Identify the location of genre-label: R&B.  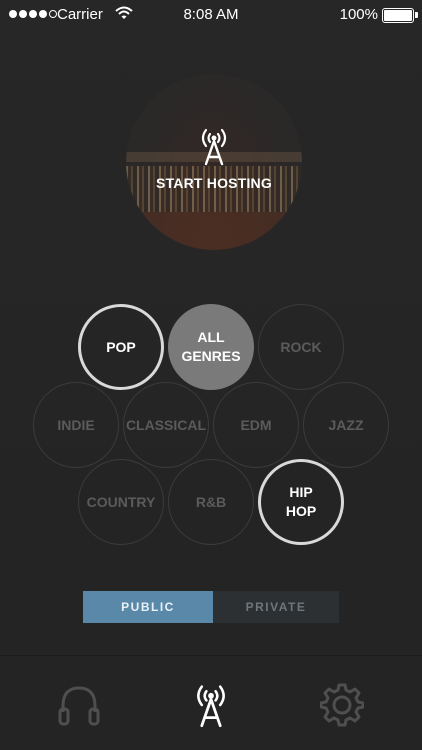
(211, 501).